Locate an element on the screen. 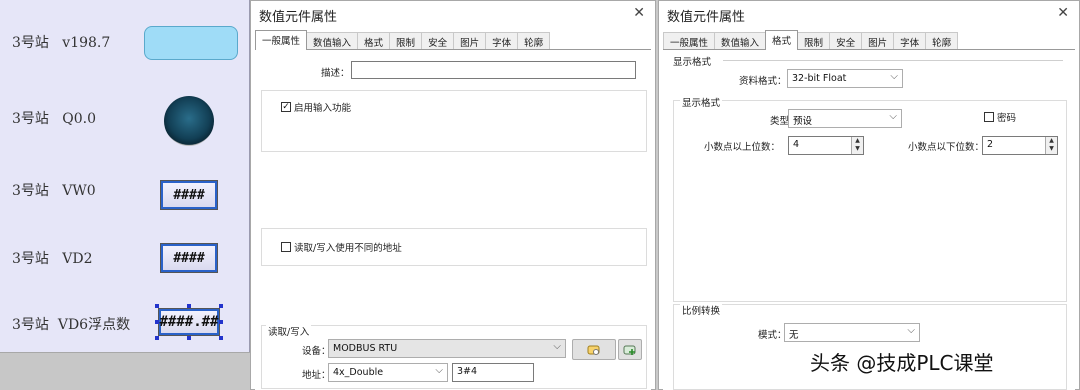  display-group-label: 显示格式 is located at coordinates (701, 102).